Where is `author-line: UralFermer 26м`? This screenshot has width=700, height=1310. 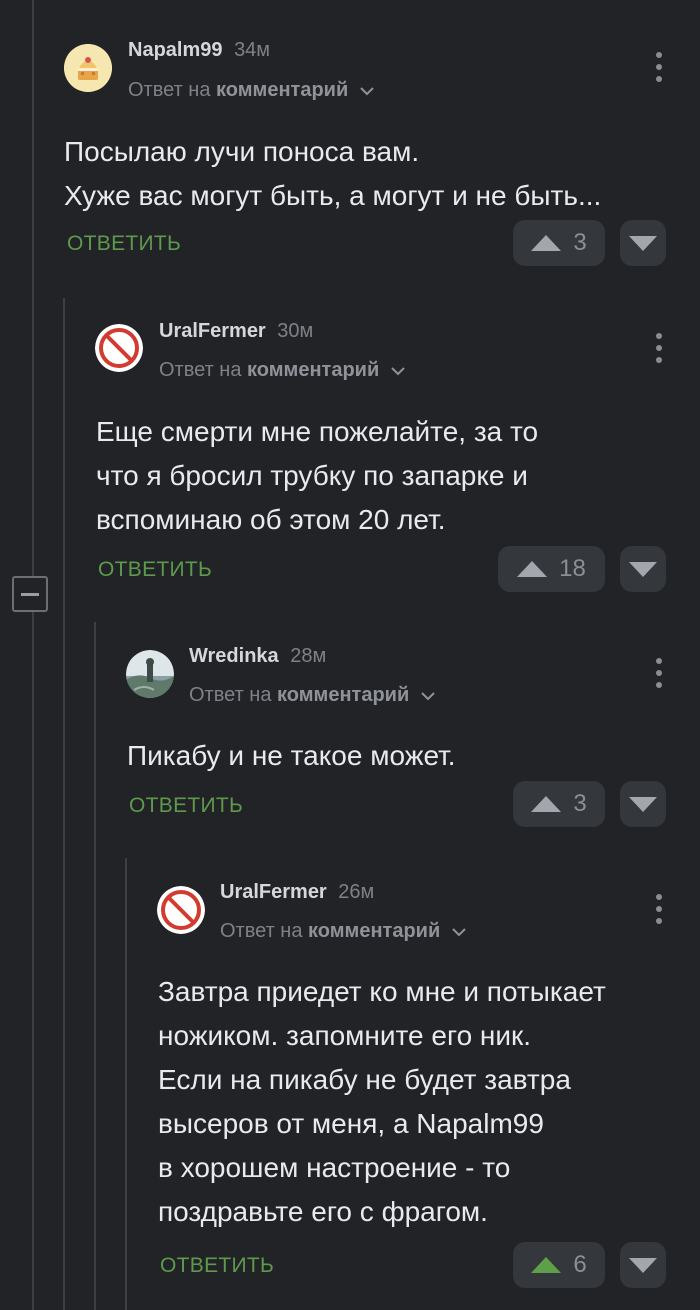
author-line: UralFermer 26м is located at coordinates (297, 892).